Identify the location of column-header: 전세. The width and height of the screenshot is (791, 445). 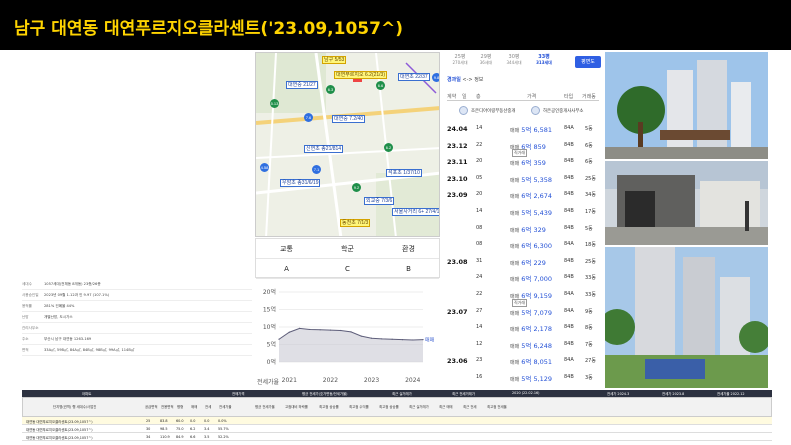
(208, 407).